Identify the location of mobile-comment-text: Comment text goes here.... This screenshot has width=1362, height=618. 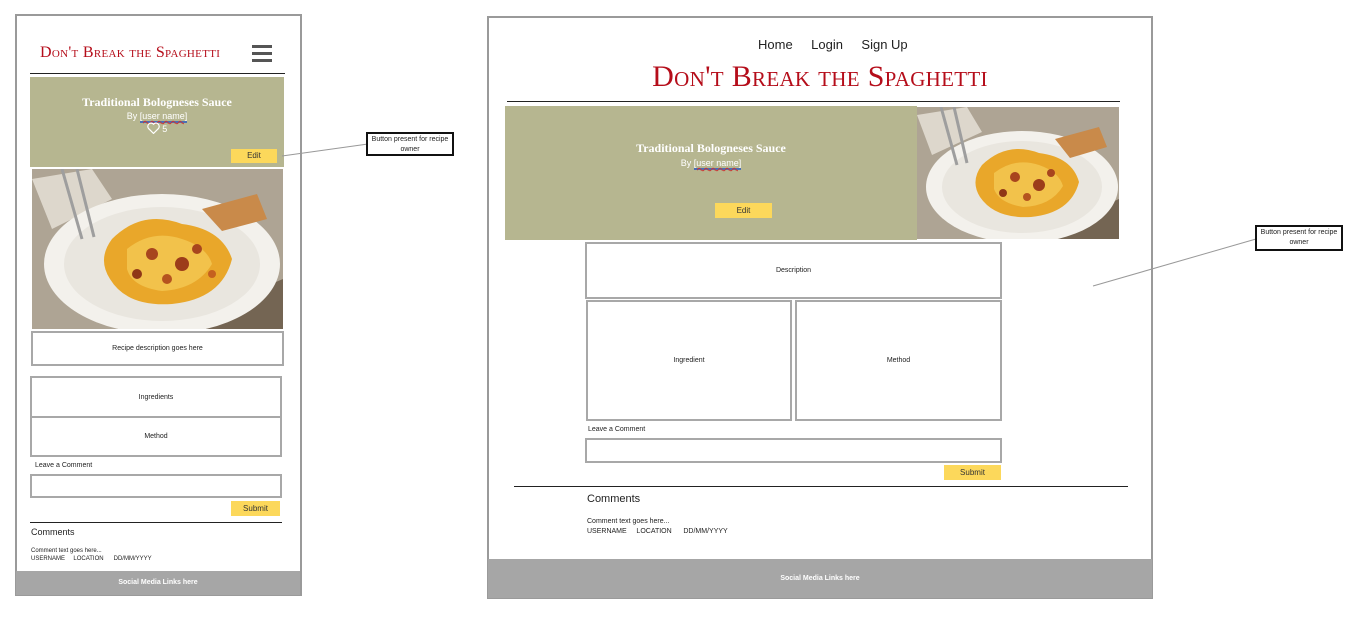
(66, 551).